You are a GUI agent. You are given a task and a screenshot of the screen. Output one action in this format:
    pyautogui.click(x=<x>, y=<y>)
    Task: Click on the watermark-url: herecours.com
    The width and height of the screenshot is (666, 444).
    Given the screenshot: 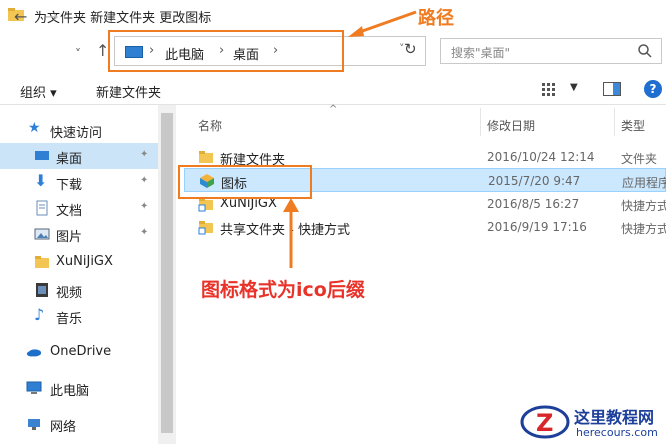 What is the action you would take?
    pyautogui.click(x=617, y=432)
    